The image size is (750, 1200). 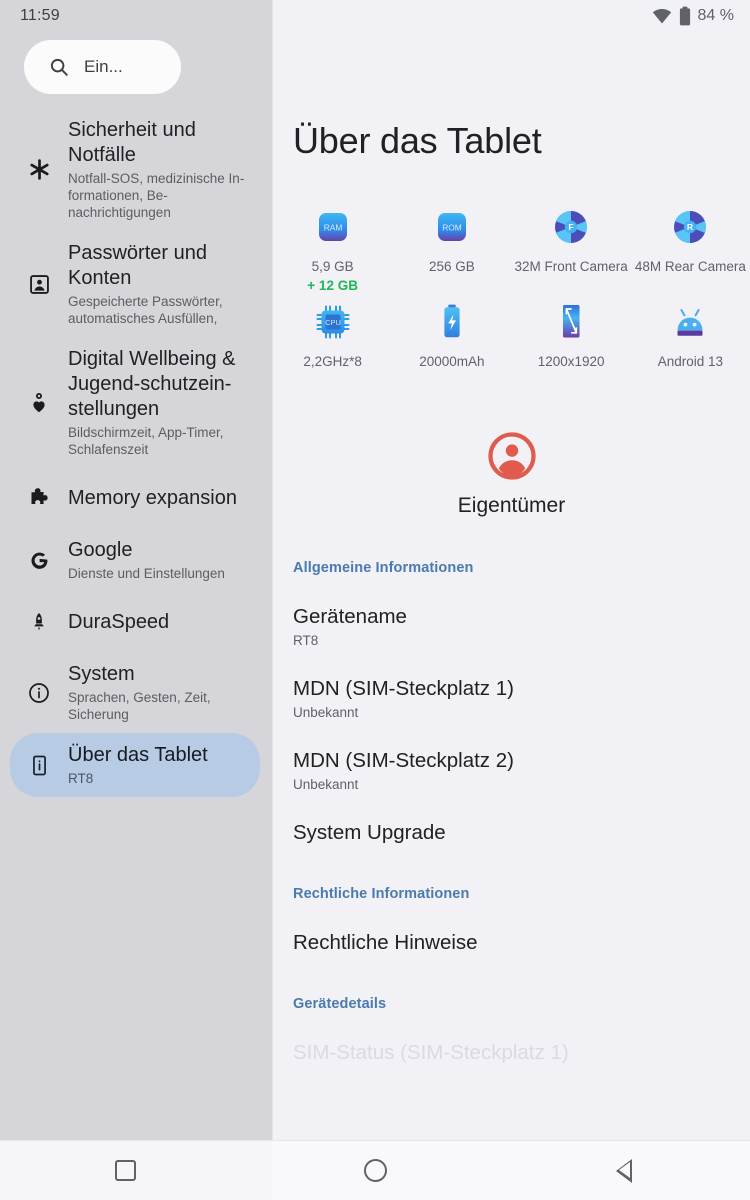 I want to click on row-title: System Upgrade, so click(x=369, y=832).